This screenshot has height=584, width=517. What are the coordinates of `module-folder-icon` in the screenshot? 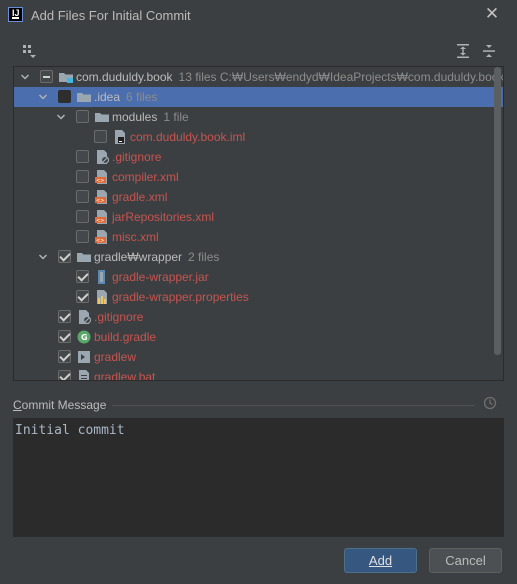 It's located at (66, 78).